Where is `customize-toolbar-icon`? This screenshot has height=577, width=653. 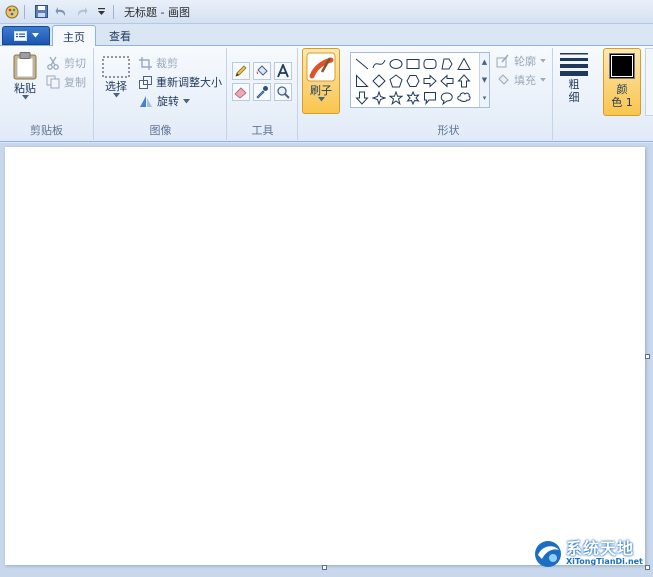 customize-toolbar-icon is located at coordinates (101, 12).